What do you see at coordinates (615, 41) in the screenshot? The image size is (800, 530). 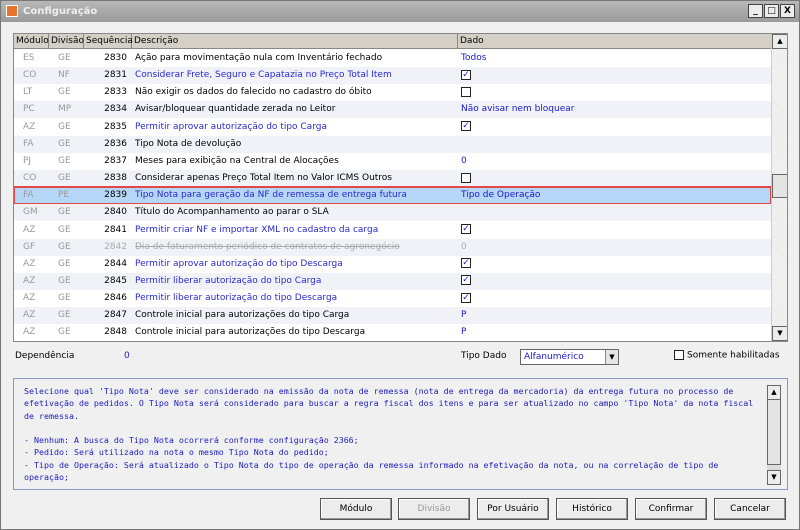 I see `header-dado: Dado` at bounding box center [615, 41].